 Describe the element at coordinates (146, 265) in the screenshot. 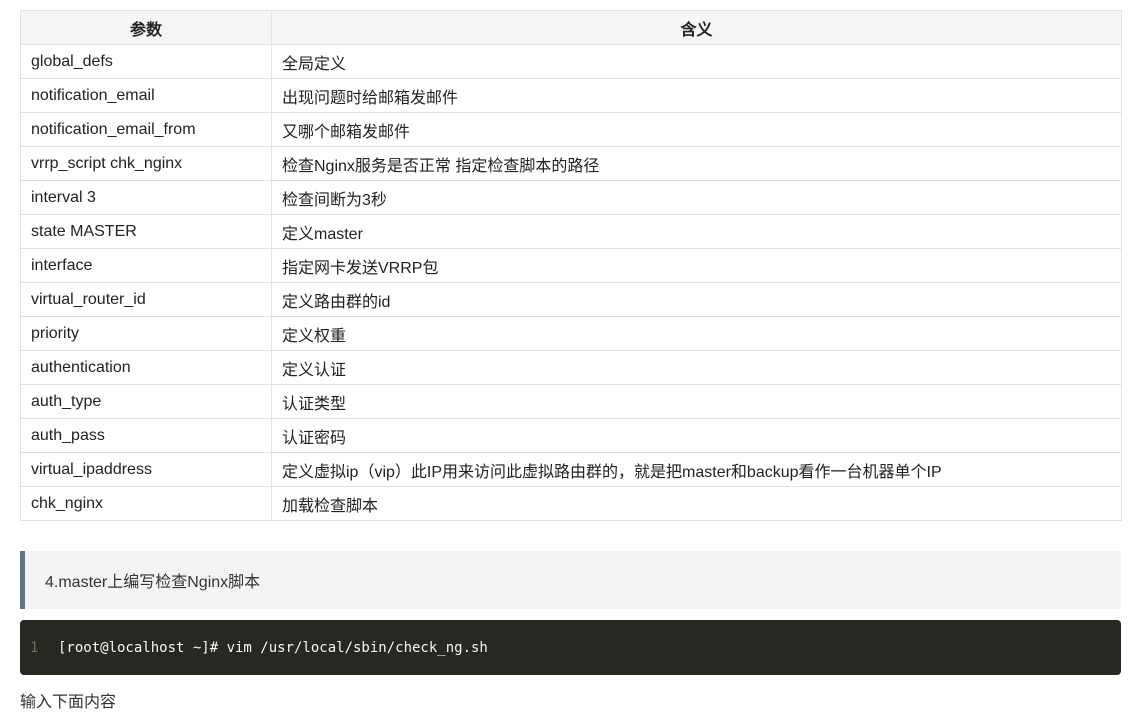

I see `param-cell: interface` at that location.